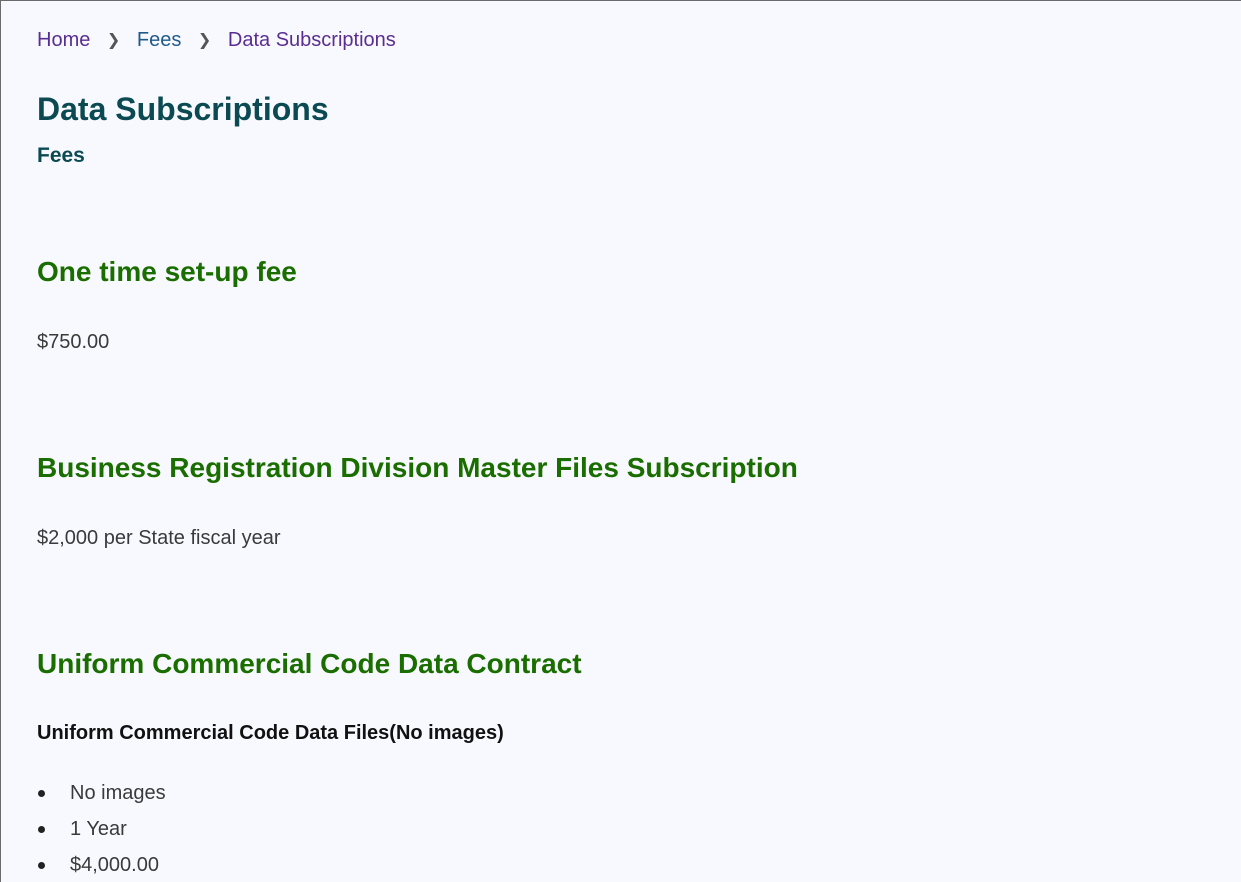  What do you see at coordinates (183, 109) in the screenshot?
I see `page-title: Data Subscriptions` at bounding box center [183, 109].